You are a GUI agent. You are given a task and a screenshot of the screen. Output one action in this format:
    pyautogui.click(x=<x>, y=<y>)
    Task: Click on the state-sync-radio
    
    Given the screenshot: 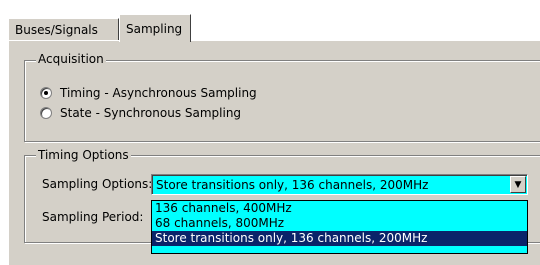 What is the action you would take?
    pyautogui.click(x=46, y=113)
    